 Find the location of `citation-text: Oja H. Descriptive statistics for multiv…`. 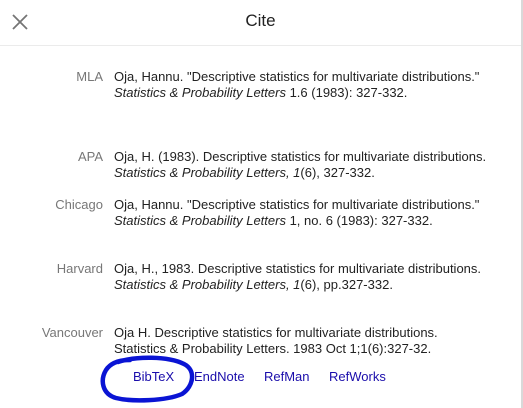

citation-text: Oja H. Descriptive statistics for multiv… is located at coordinates (302, 341).